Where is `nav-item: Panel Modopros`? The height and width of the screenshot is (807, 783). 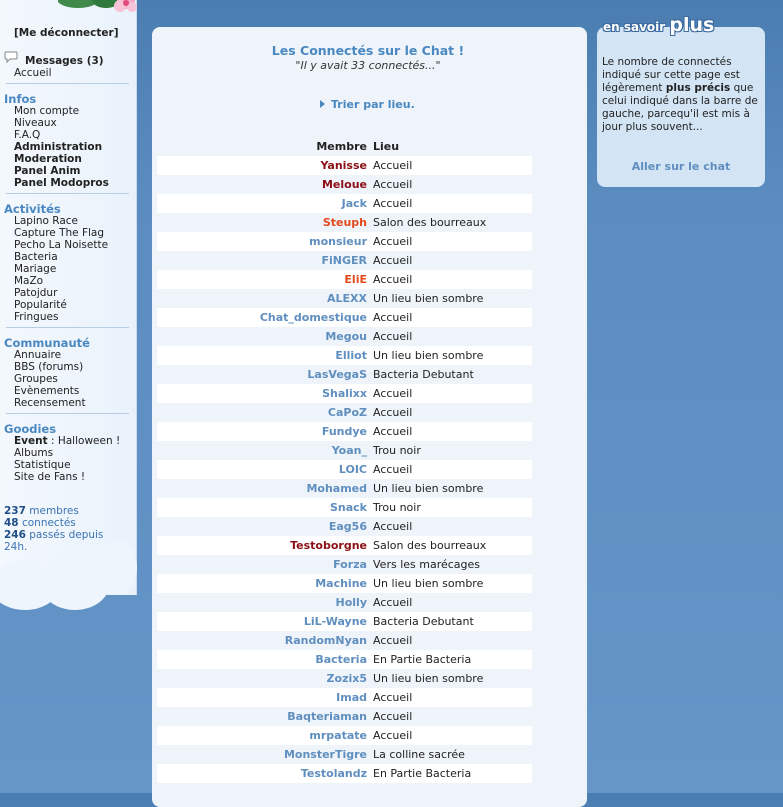
nav-item: Panel Modopros is located at coordinates (61, 183).